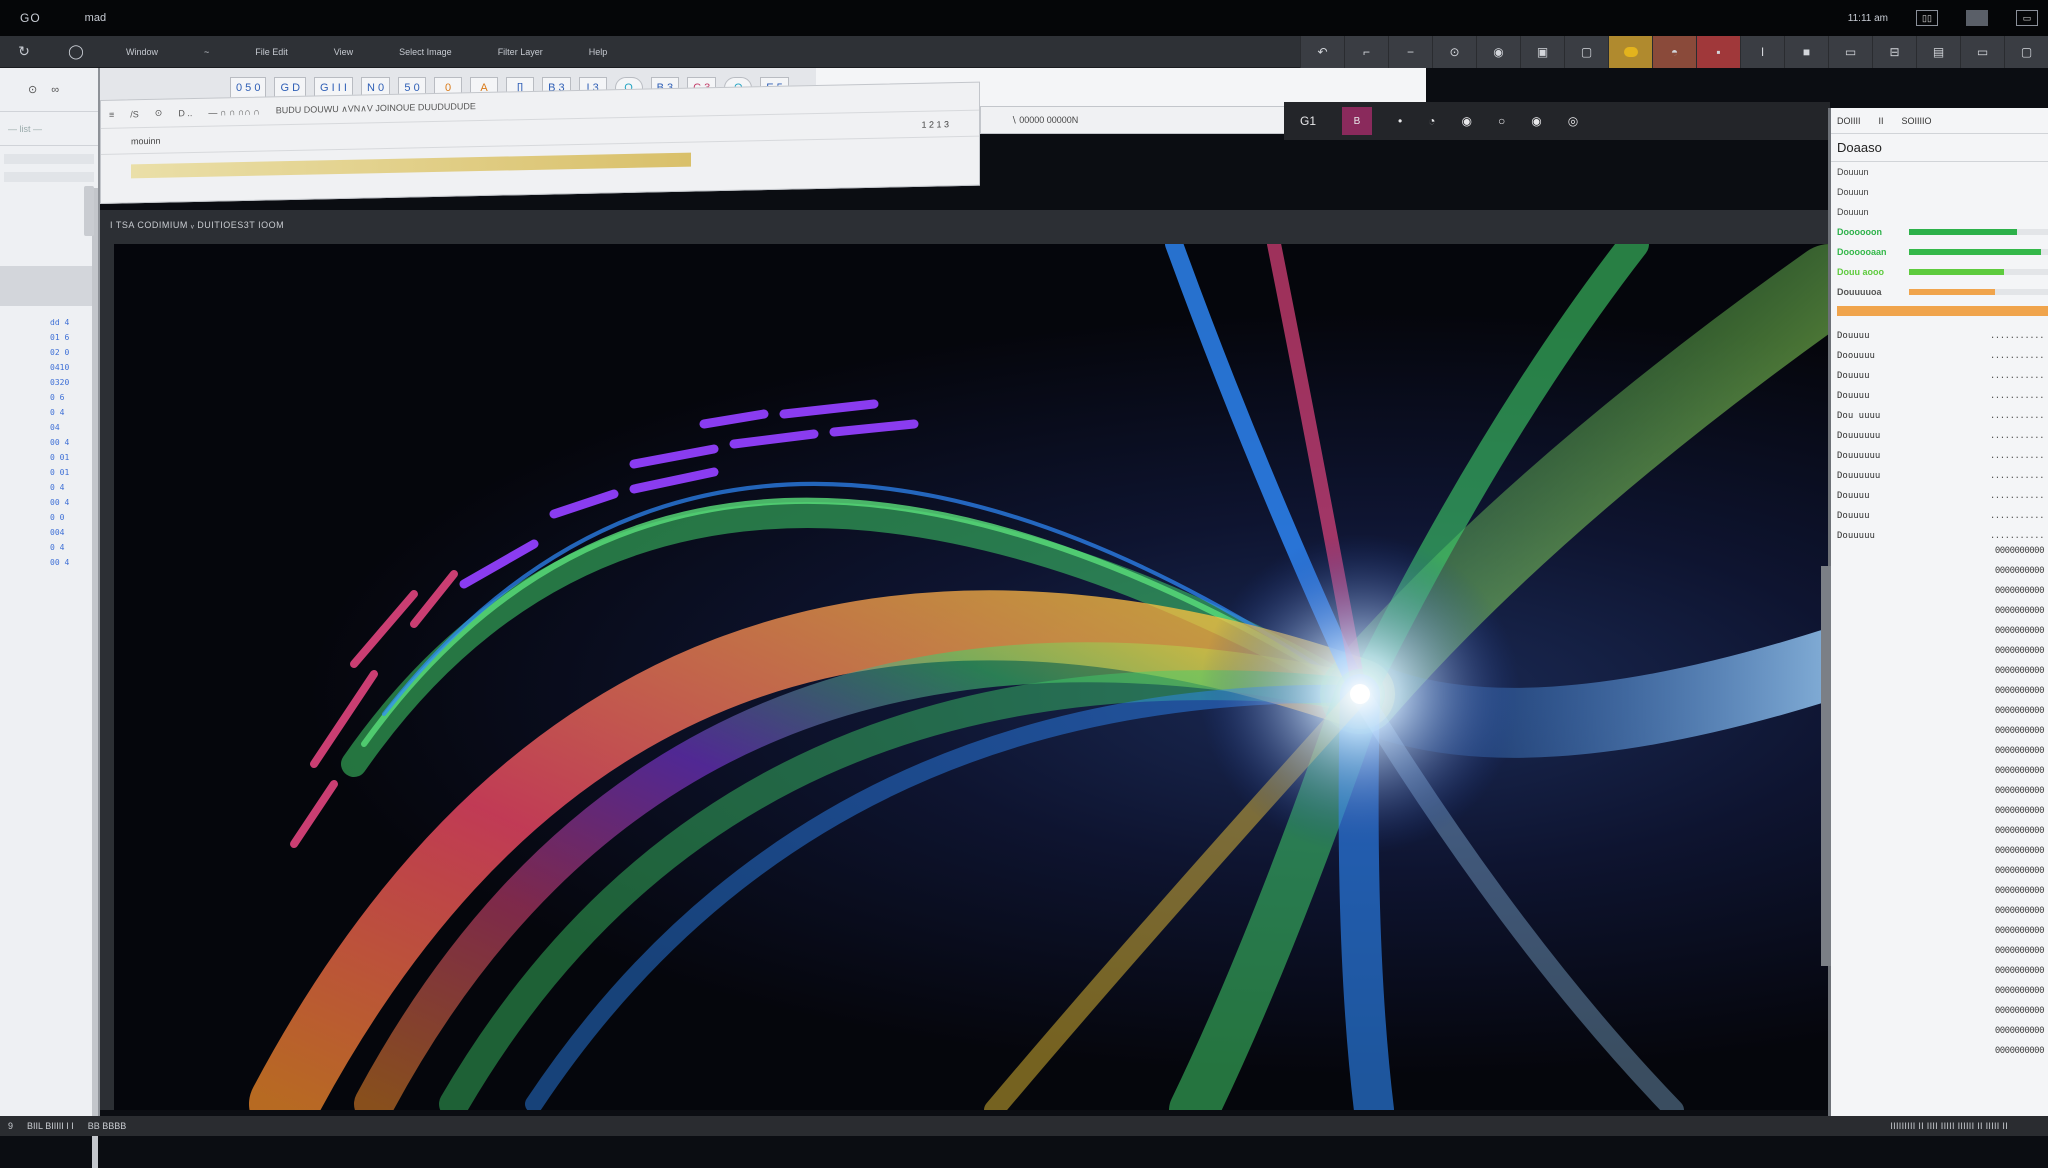  What do you see at coordinates (1849, 121) in the screenshot?
I see `right-panel-tab: DOIIII` at bounding box center [1849, 121].